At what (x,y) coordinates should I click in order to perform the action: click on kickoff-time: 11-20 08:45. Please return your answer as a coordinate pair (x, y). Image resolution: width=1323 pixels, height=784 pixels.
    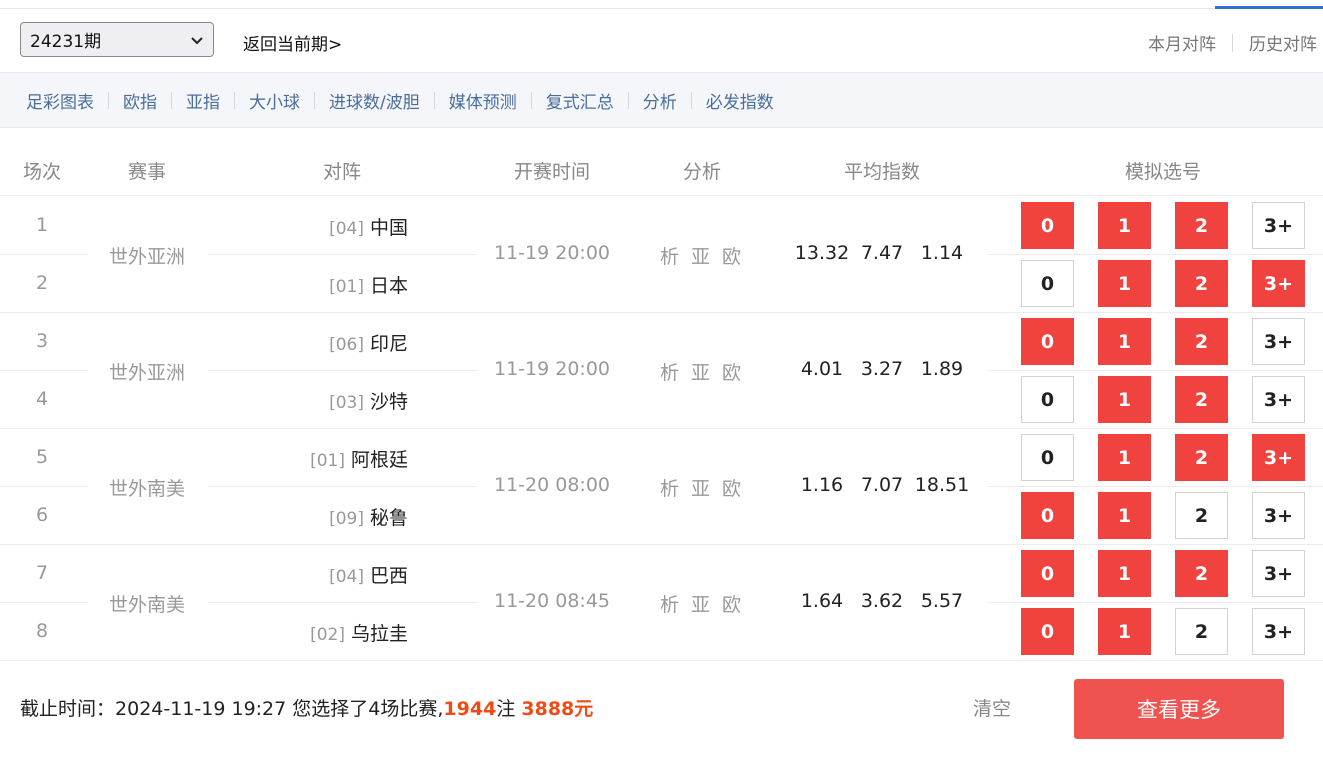
    Looking at the image, I should click on (552, 601).